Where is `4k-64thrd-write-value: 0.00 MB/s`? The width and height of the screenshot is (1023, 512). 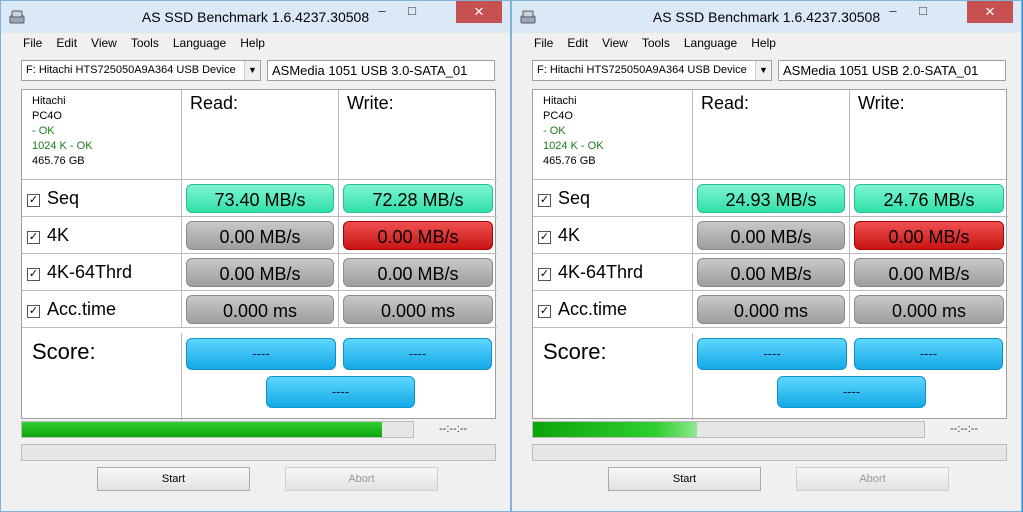 4k-64thrd-write-value: 0.00 MB/s is located at coordinates (929, 272).